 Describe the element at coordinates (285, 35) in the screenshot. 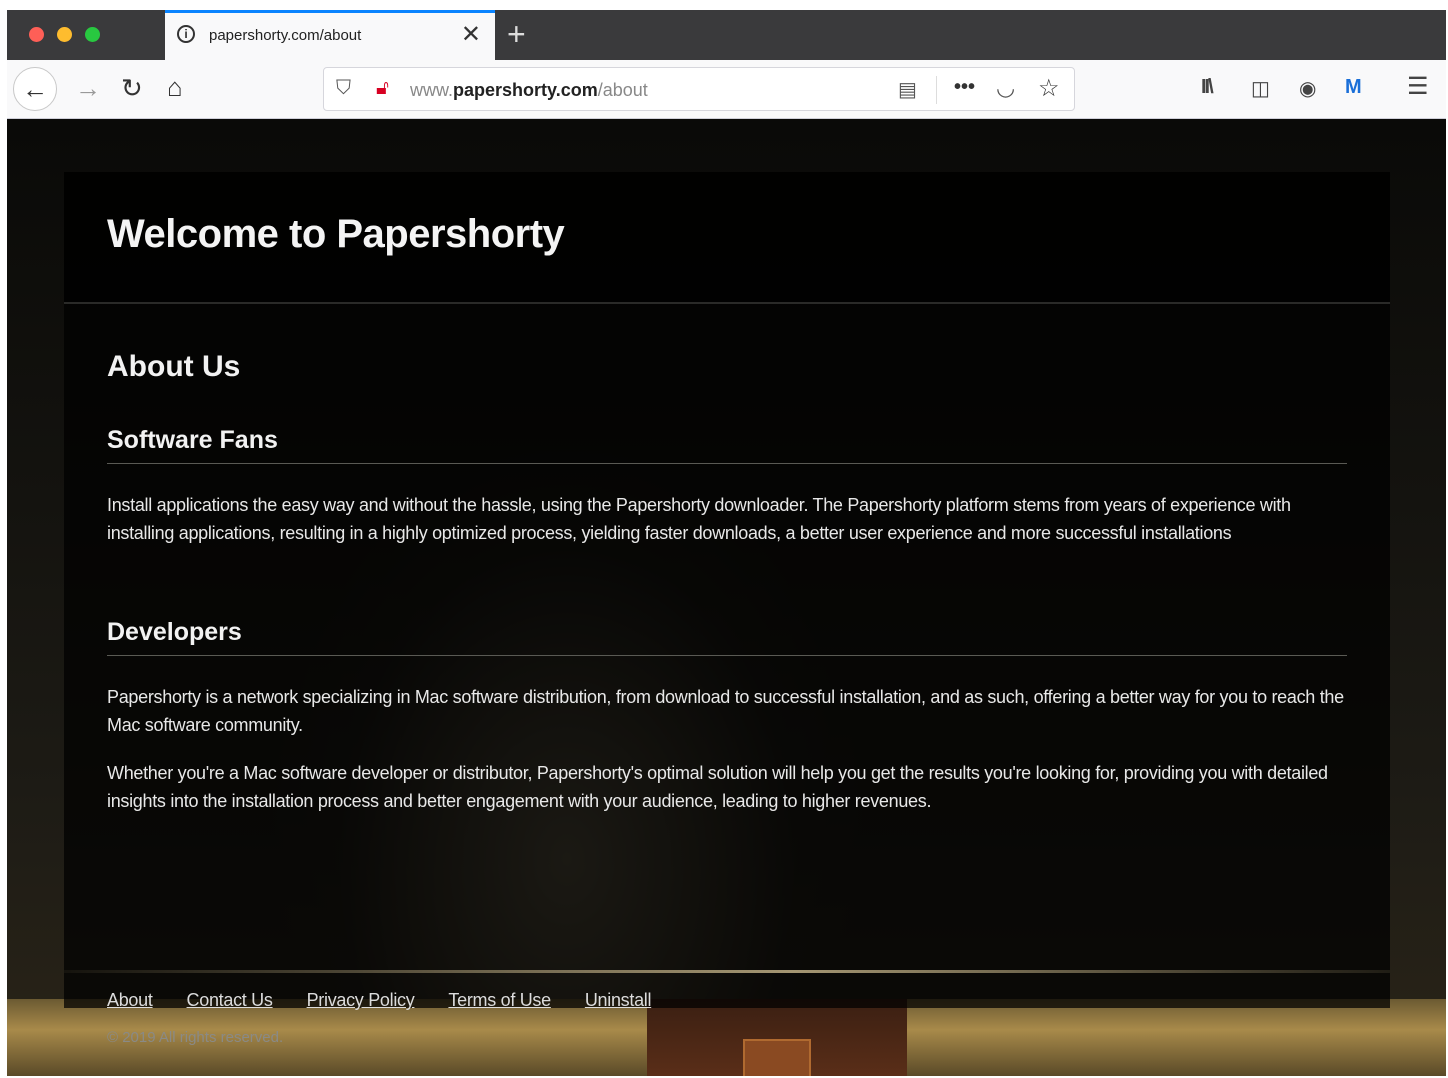

I see `tab-title: papershorty.com/about` at that location.